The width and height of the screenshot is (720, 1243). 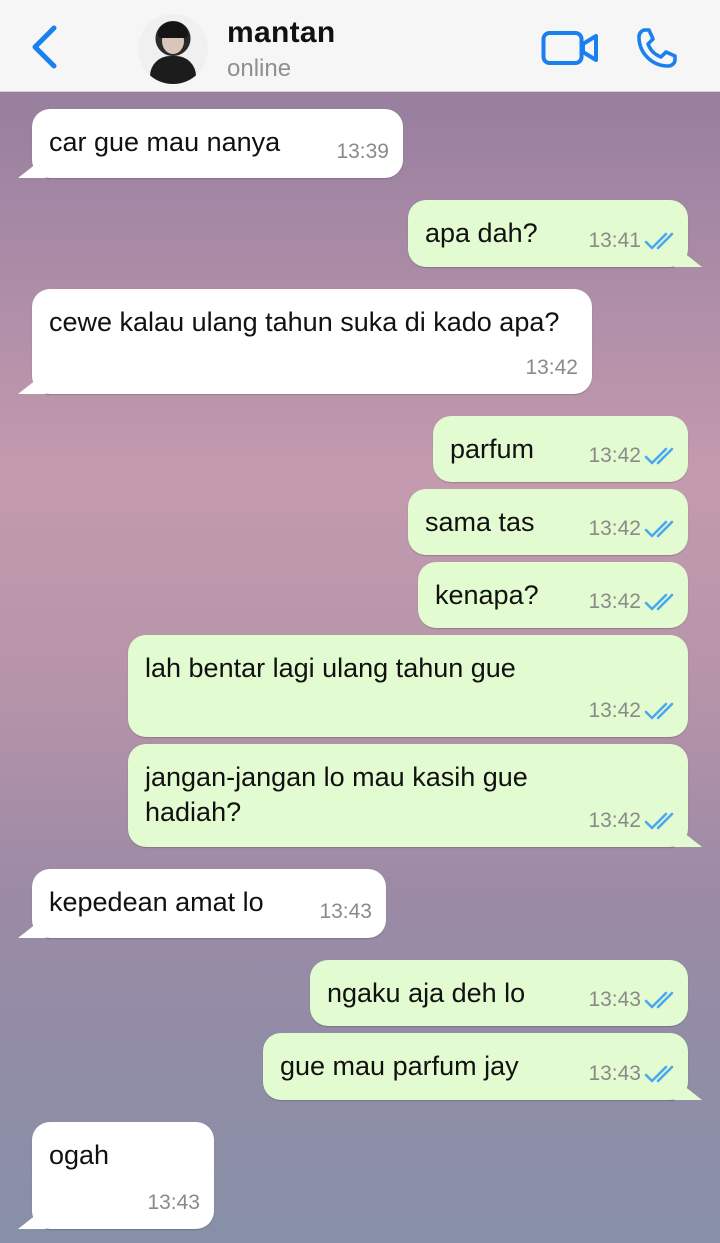 What do you see at coordinates (123, 1175) in the screenshot?
I see `message-bubble-incoming: ogah 13:43` at bounding box center [123, 1175].